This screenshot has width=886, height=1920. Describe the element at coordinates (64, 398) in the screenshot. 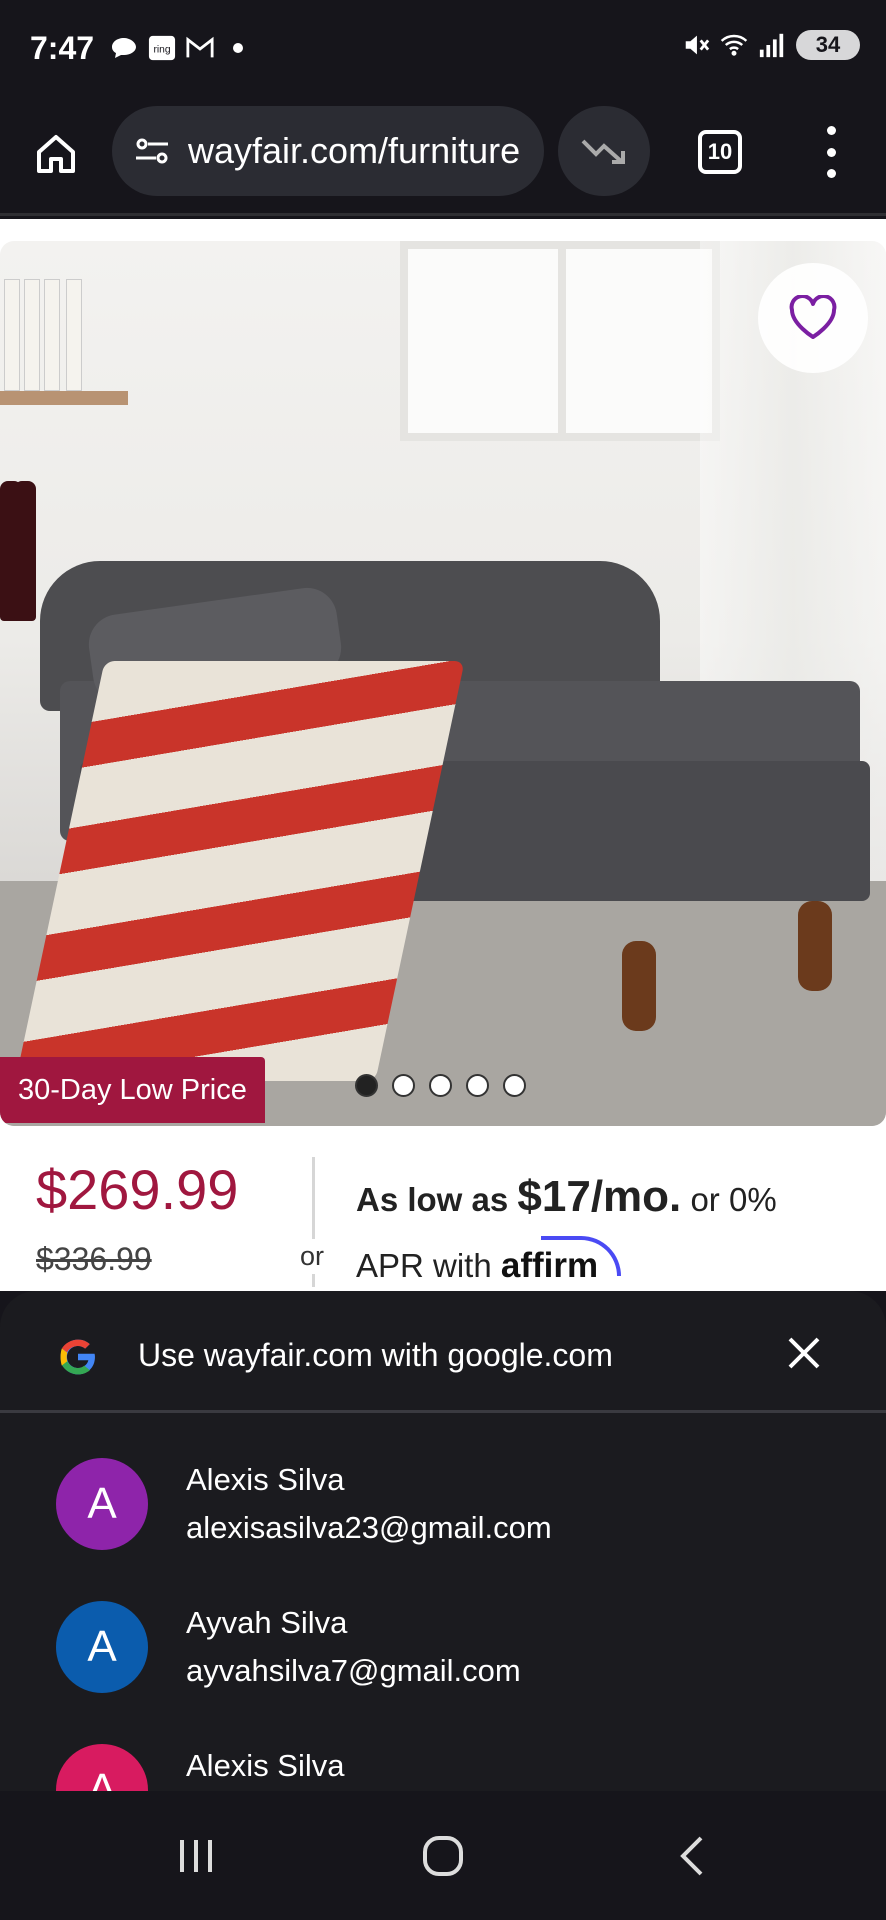

I see `shelf-decor` at that location.